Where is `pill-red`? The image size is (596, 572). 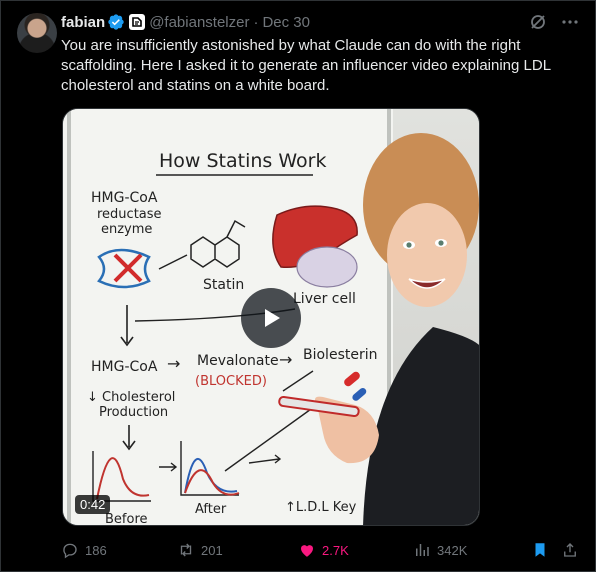 pill-red is located at coordinates (352, 379).